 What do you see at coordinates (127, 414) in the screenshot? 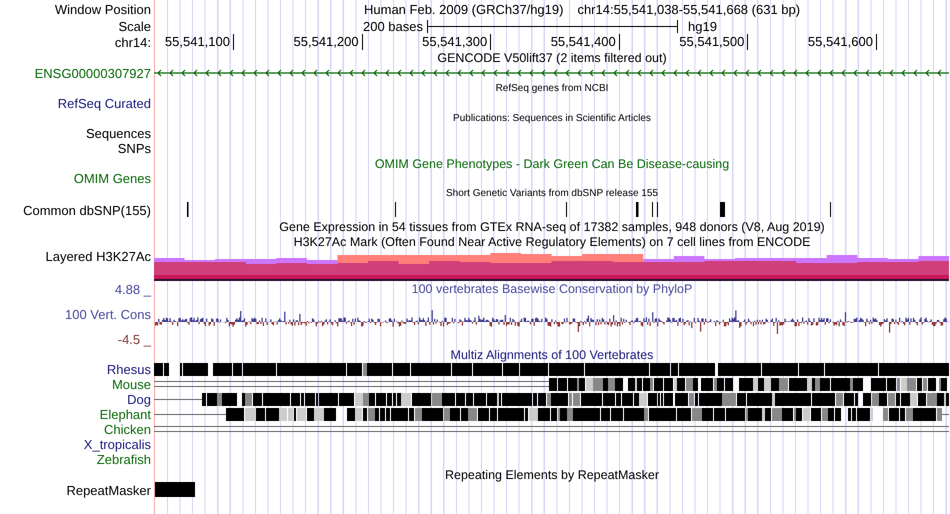
I see `track-label: Elephant` at bounding box center [127, 414].